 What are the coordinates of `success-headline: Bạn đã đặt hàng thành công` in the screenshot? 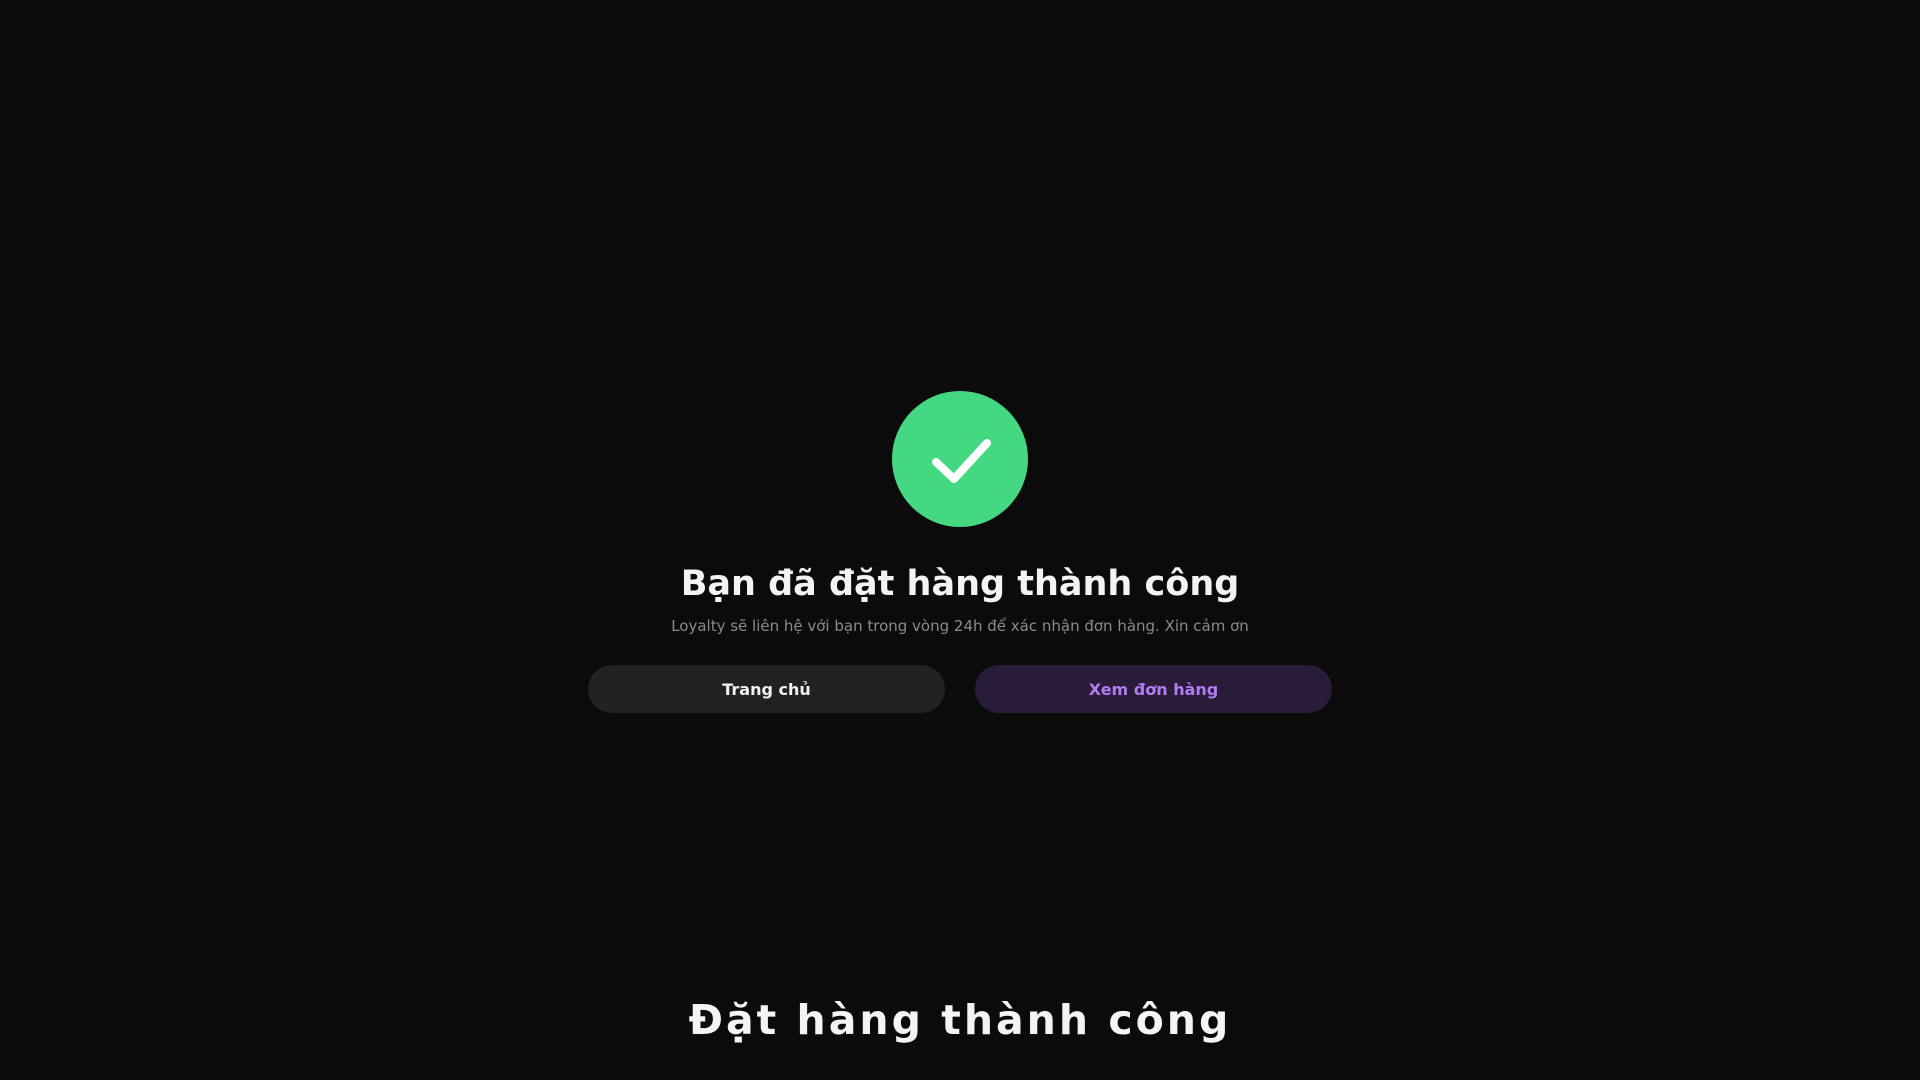 It's located at (960, 584).